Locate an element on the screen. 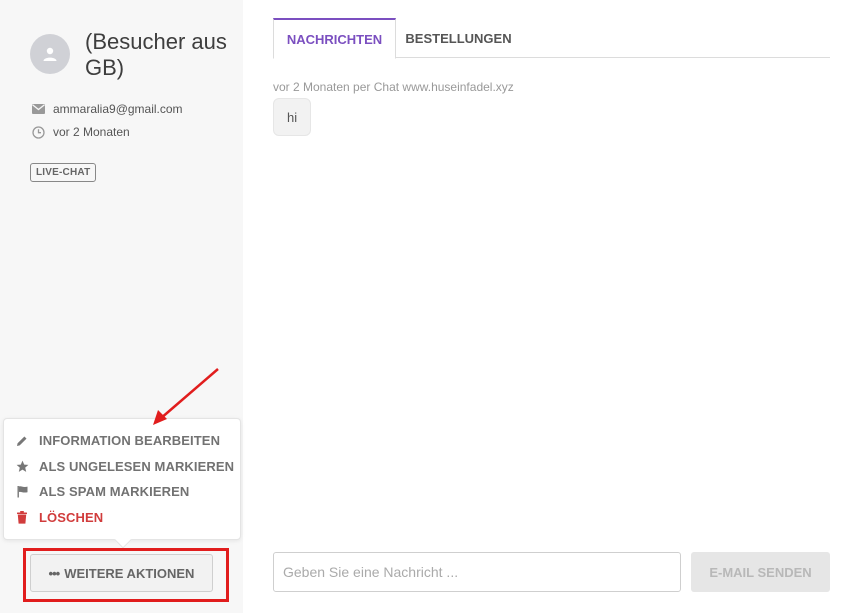 The height and width of the screenshot is (613, 843). avatar is located at coordinates (50, 54).